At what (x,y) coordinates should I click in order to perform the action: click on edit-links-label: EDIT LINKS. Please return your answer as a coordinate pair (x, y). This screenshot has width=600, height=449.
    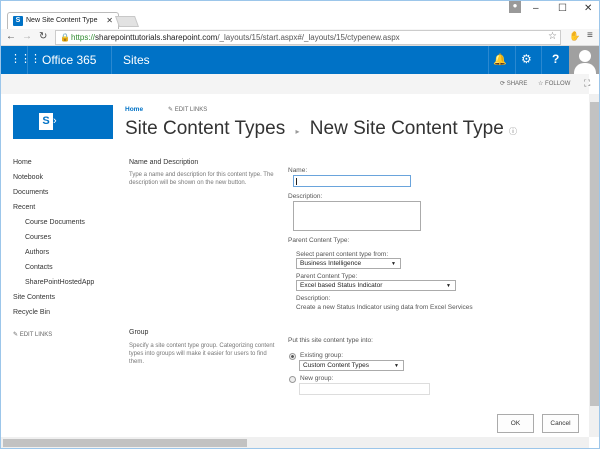
    Looking at the image, I should click on (191, 110).